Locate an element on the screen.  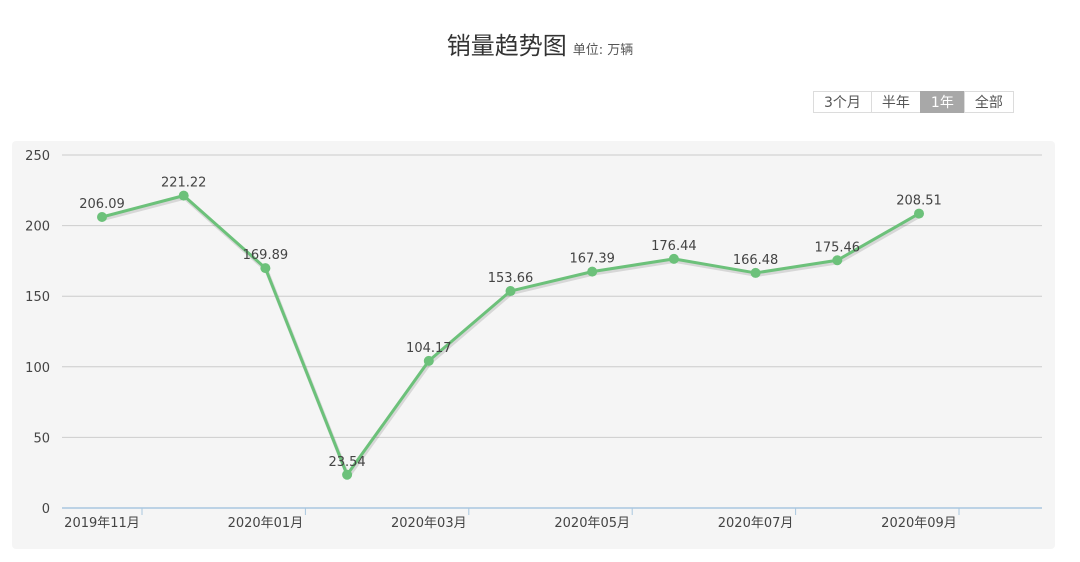
data-label: 169.89 is located at coordinates (266, 255).